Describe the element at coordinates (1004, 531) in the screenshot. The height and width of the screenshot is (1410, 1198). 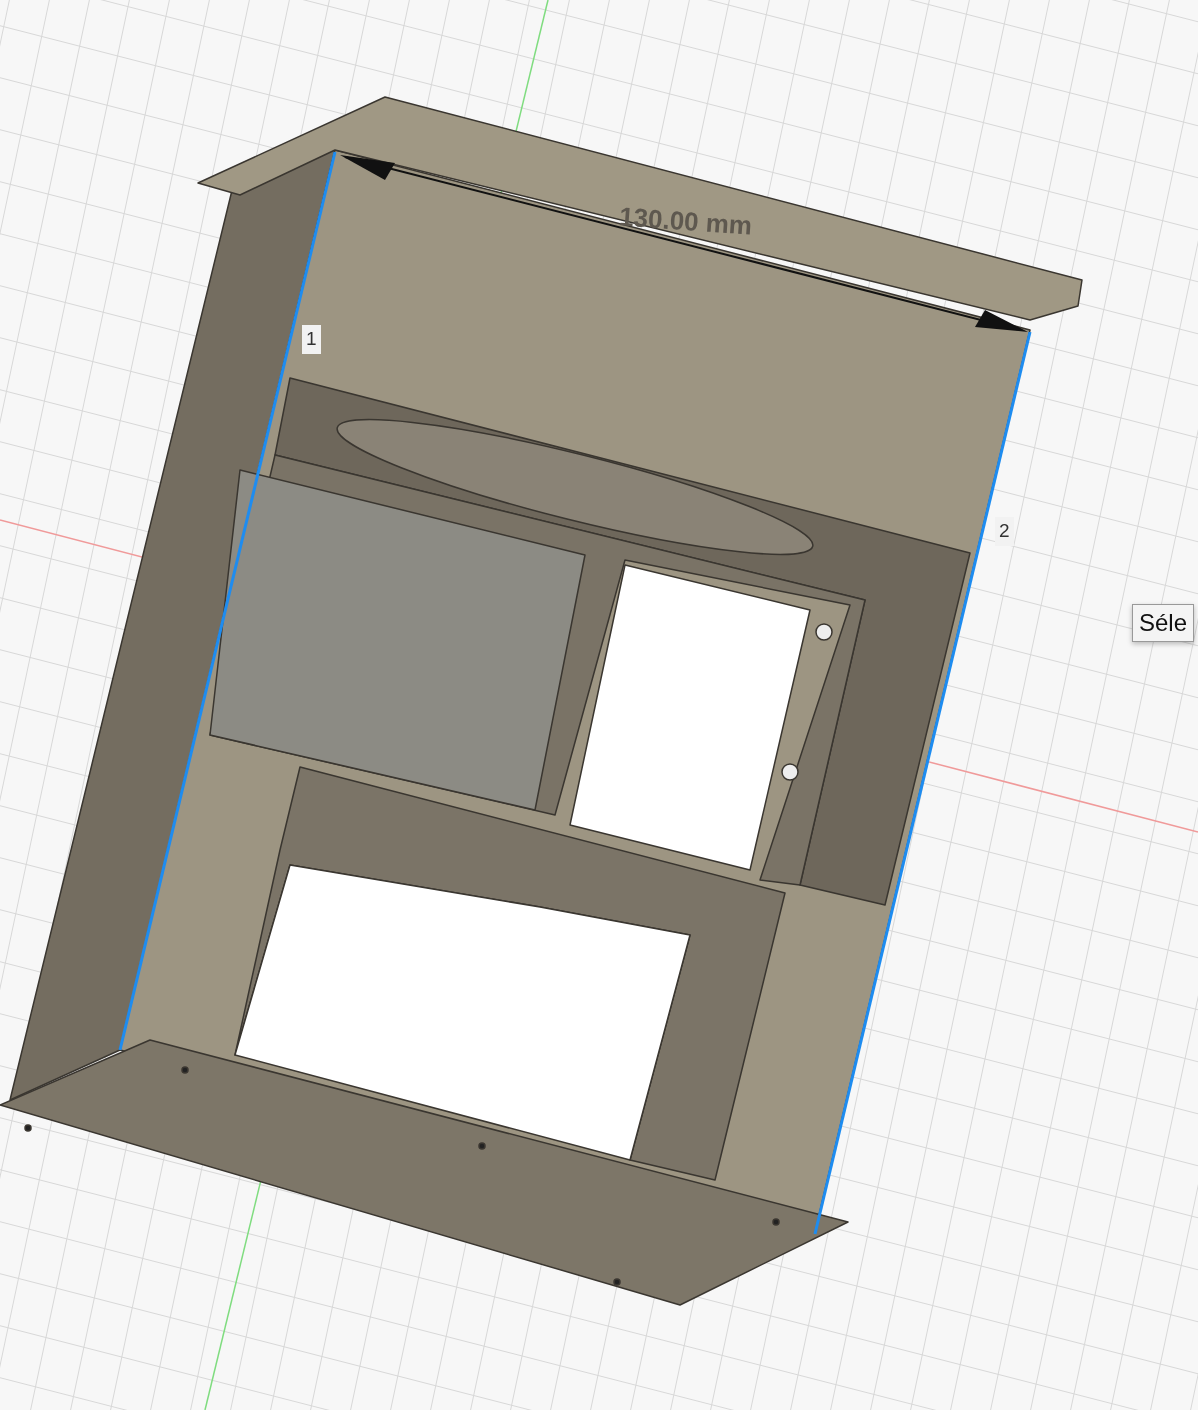
I see `edge-label: 2` at that location.